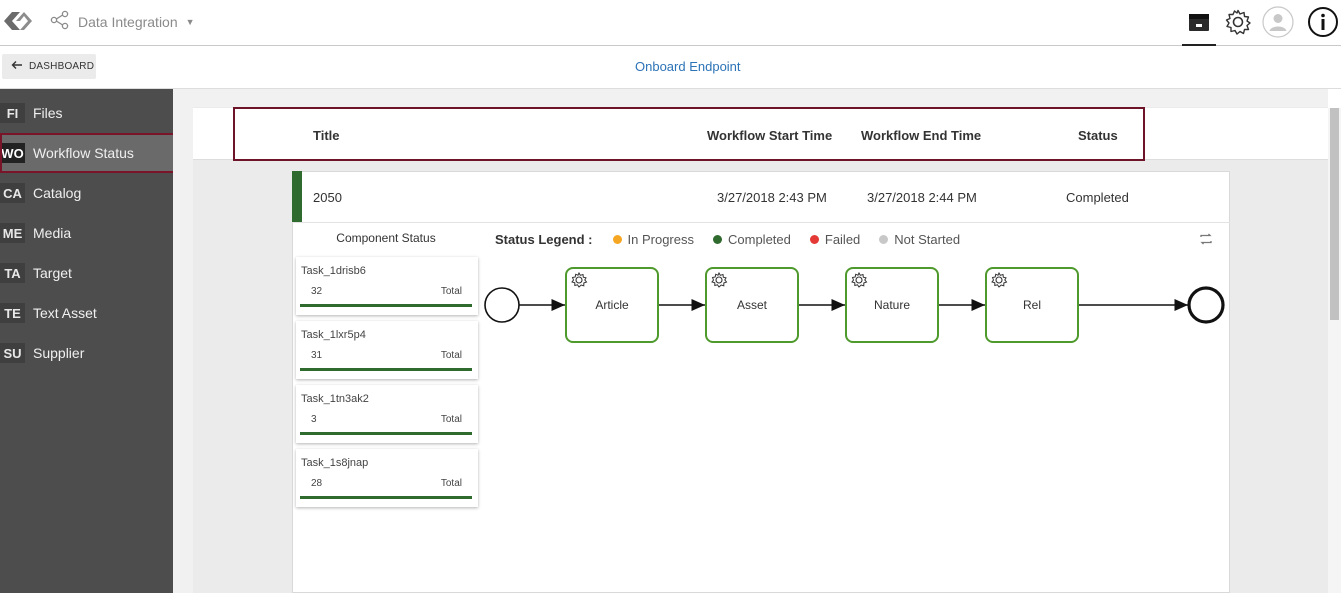 Image resolution: width=1341 pixels, height=593 pixels. I want to click on header-highlight, so click(689, 134).